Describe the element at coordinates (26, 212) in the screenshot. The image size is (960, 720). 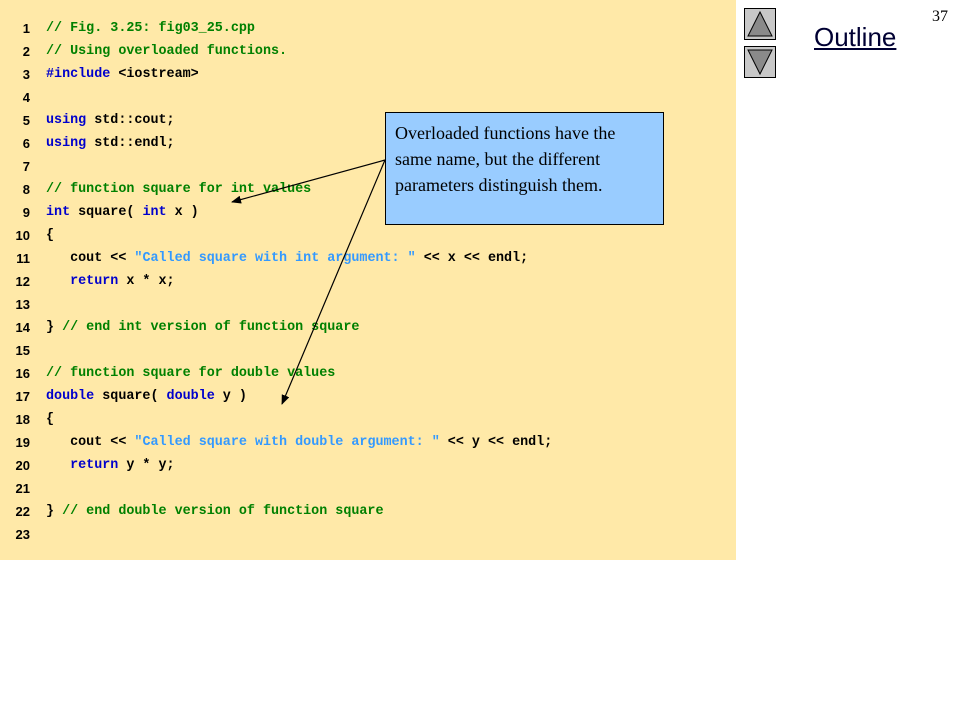
I see `line-number: 9` at that location.